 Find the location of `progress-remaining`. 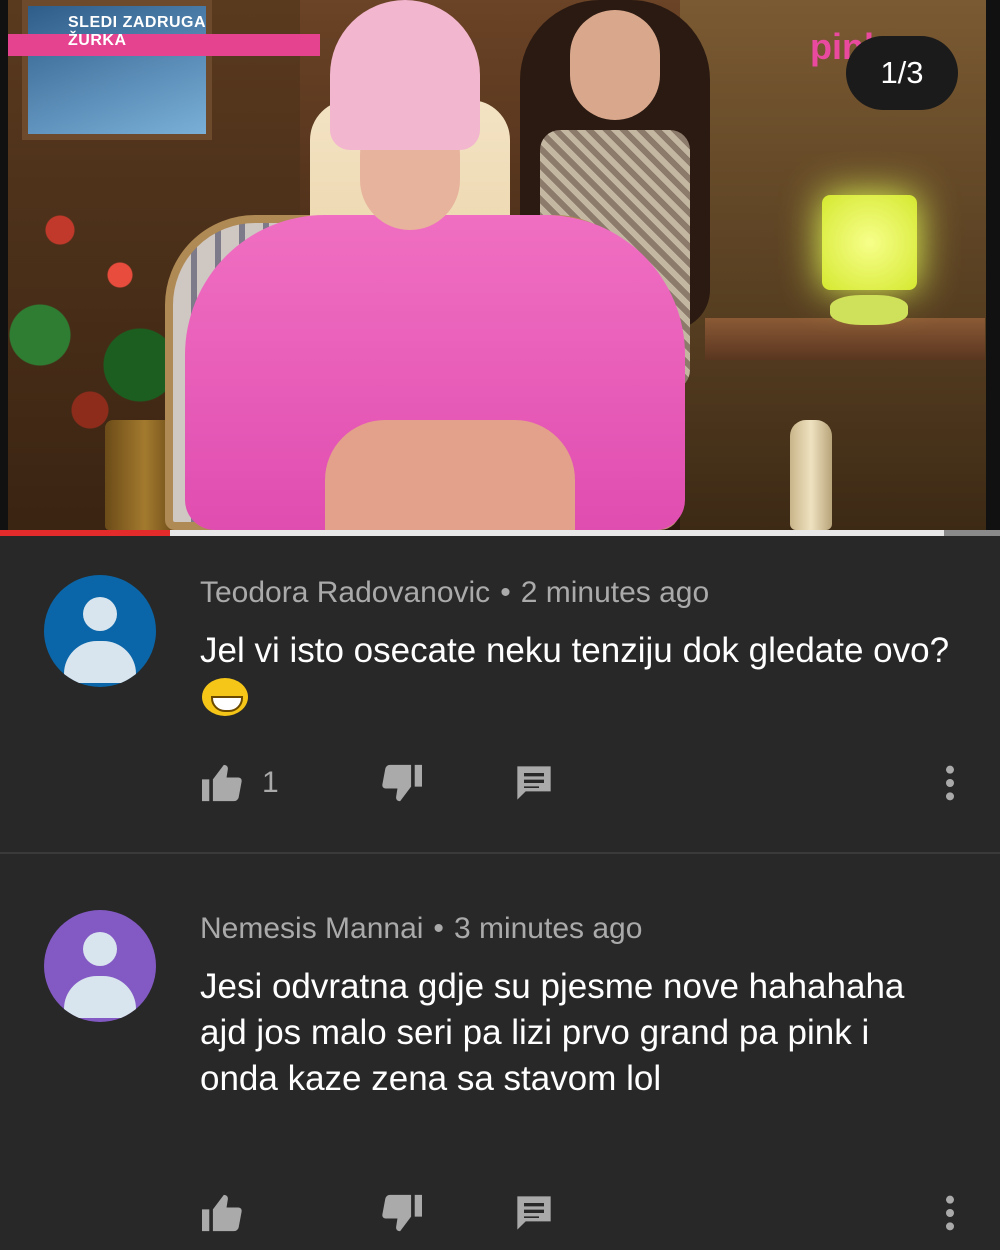

progress-remaining is located at coordinates (972, 533).